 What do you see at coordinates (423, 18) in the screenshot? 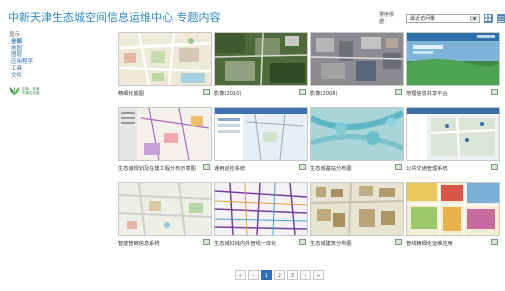
I see `sort-selected-value: 最近访问量` at bounding box center [423, 18].